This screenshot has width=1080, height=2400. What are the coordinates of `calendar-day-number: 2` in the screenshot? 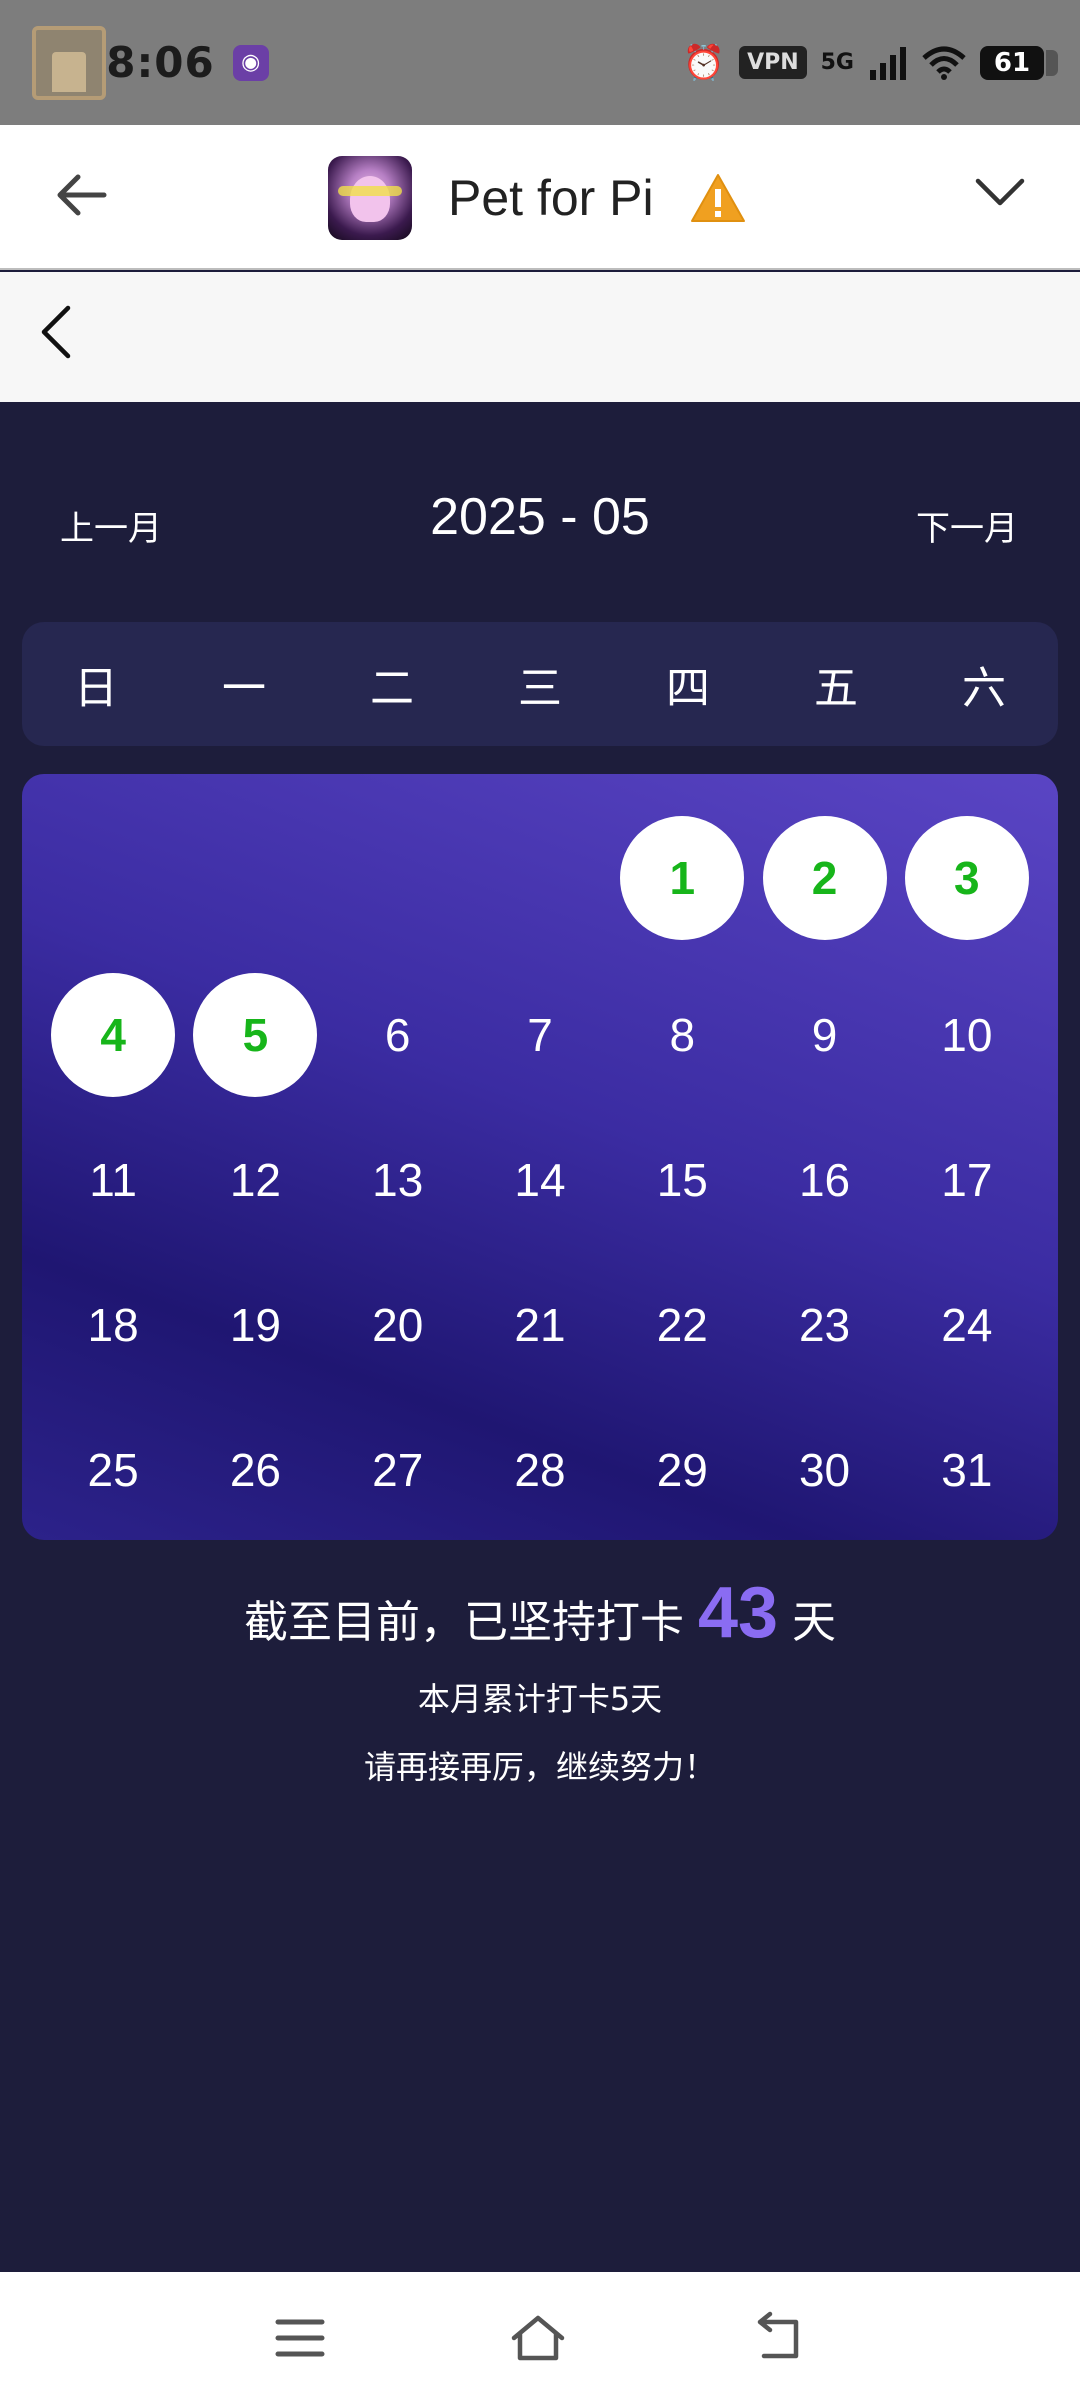 It's located at (824, 878).